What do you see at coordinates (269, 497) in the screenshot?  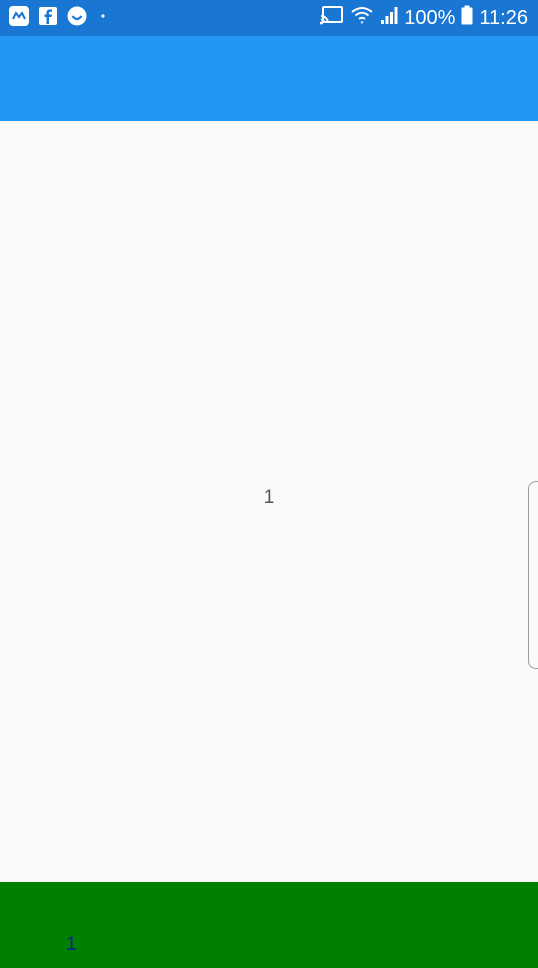 I see `center-label: 1` at bounding box center [269, 497].